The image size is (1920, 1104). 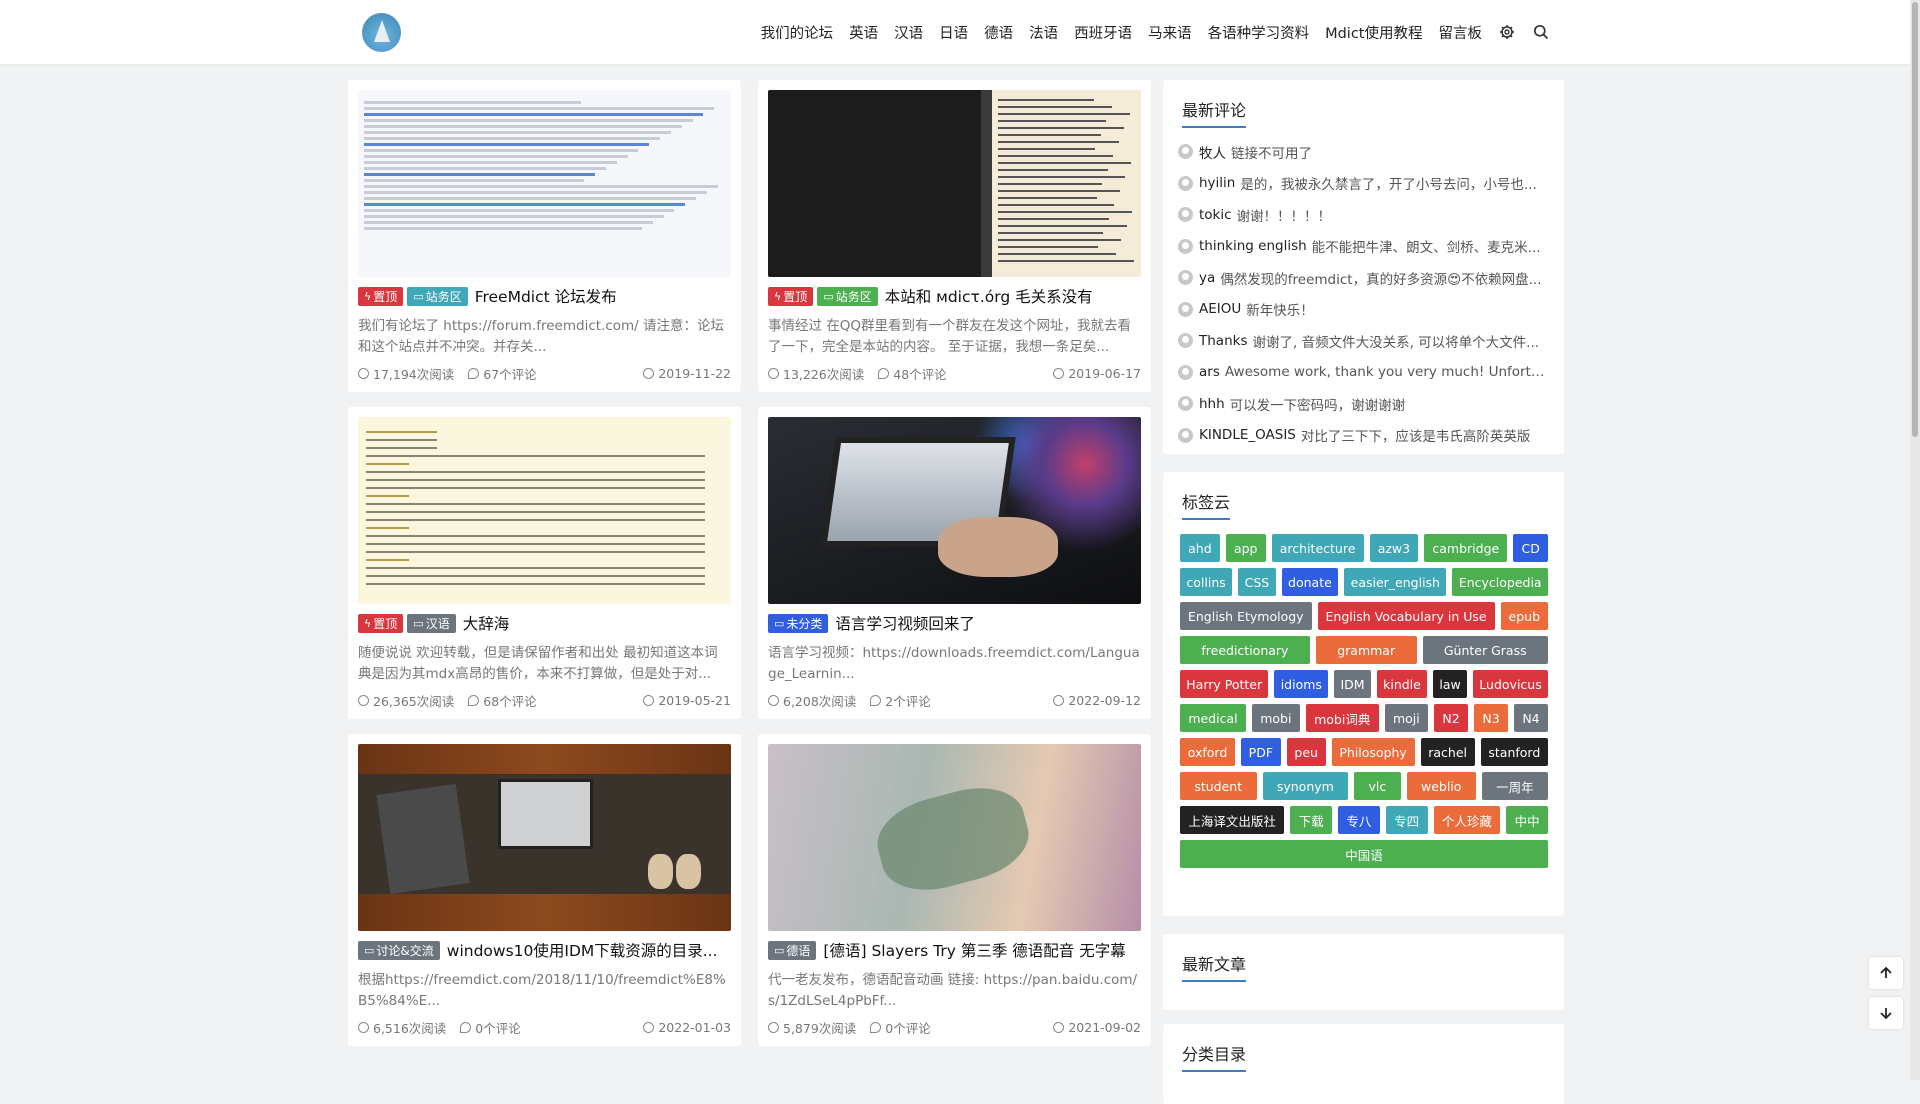 What do you see at coordinates (1450, 684) in the screenshot?
I see `tag-link: law` at bounding box center [1450, 684].